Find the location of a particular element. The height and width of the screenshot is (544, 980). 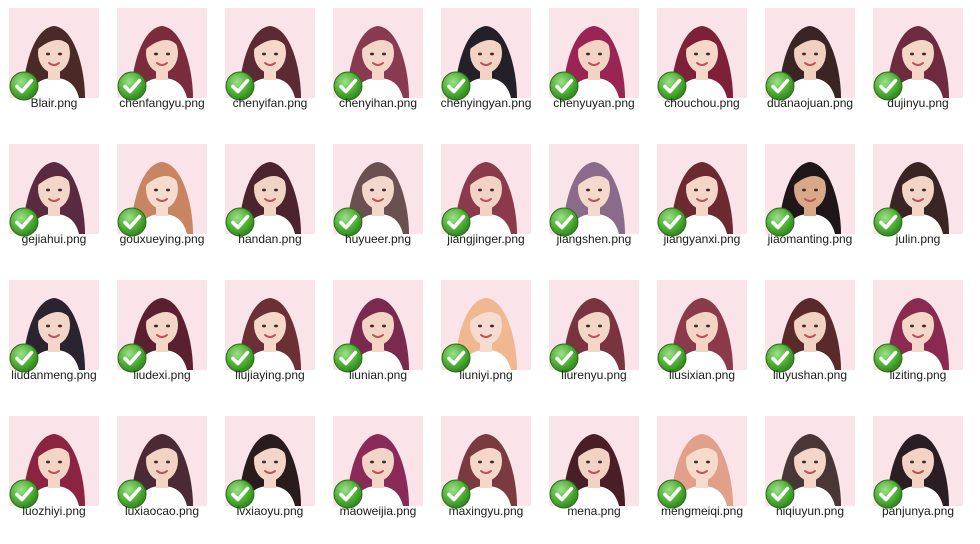

file-item: handan.png is located at coordinates (270, 204).